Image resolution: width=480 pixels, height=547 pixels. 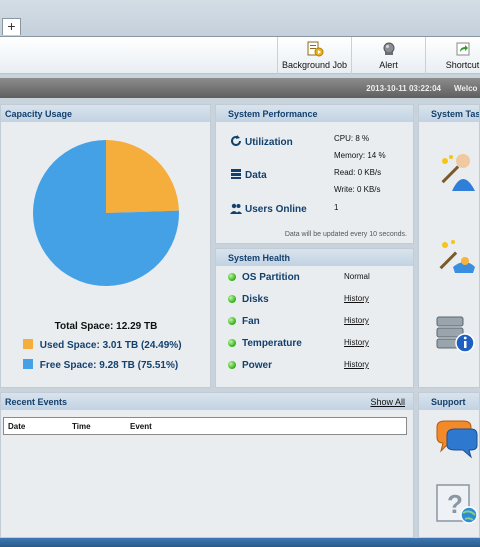 I want to click on power-history-link: History, so click(x=356, y=364).